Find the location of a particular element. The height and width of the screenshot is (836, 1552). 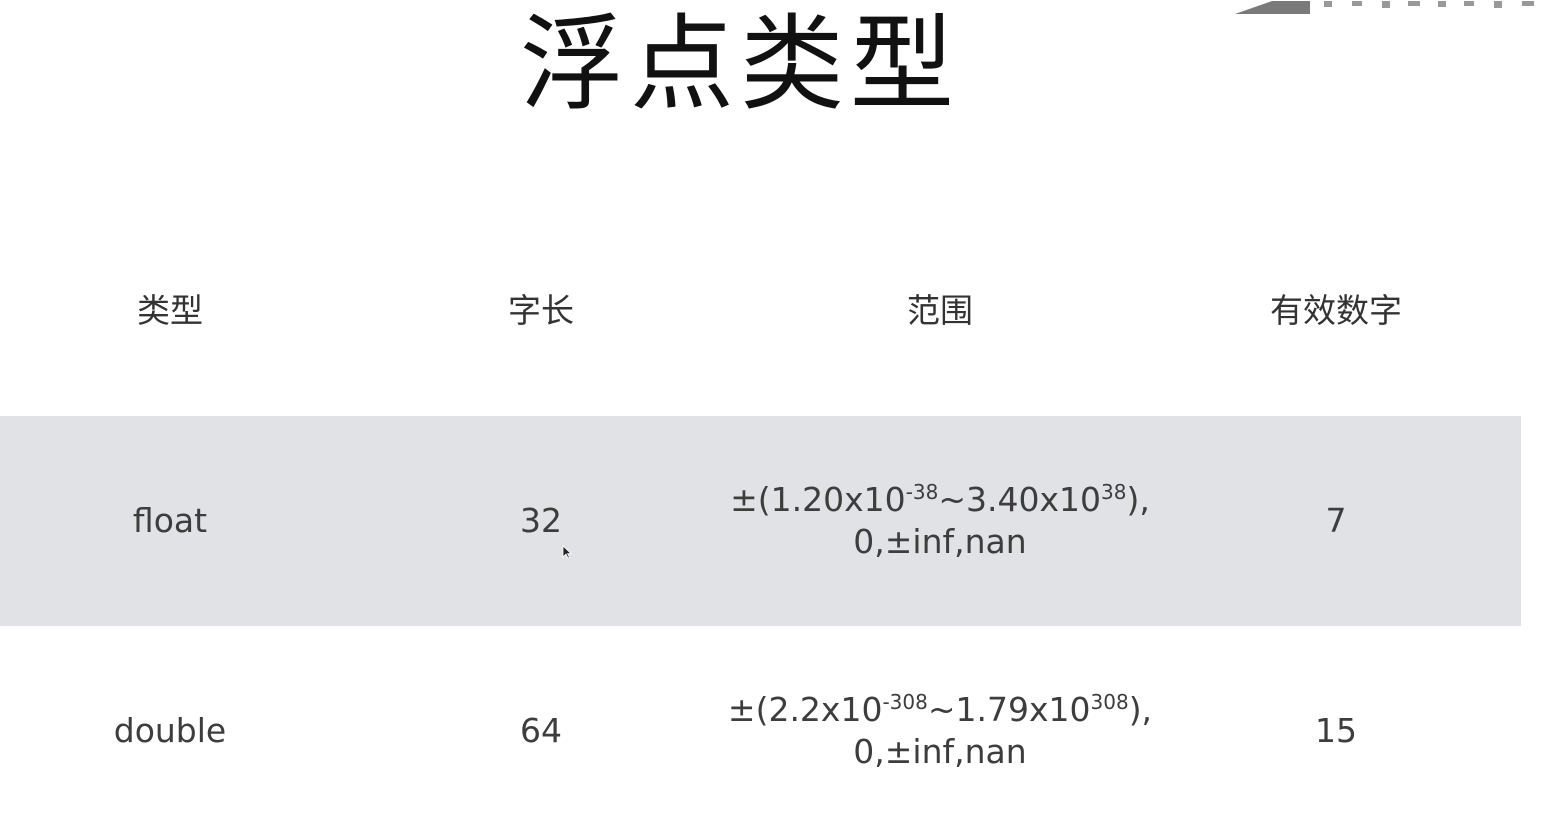

range-exponent-min: -38 is located at coordinates (922, 492).